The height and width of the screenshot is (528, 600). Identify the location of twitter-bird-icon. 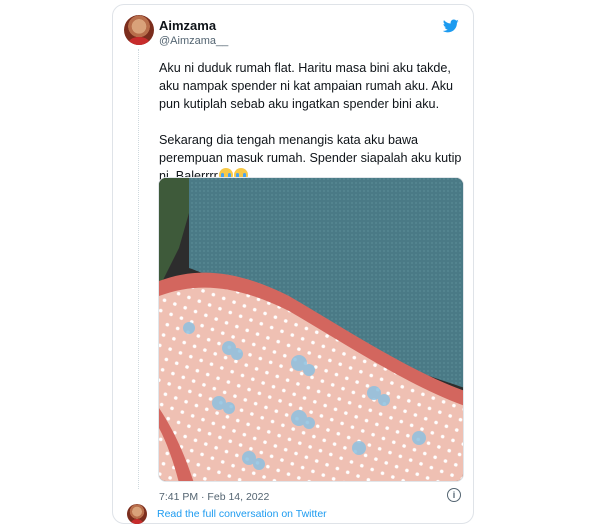
(451, 26).